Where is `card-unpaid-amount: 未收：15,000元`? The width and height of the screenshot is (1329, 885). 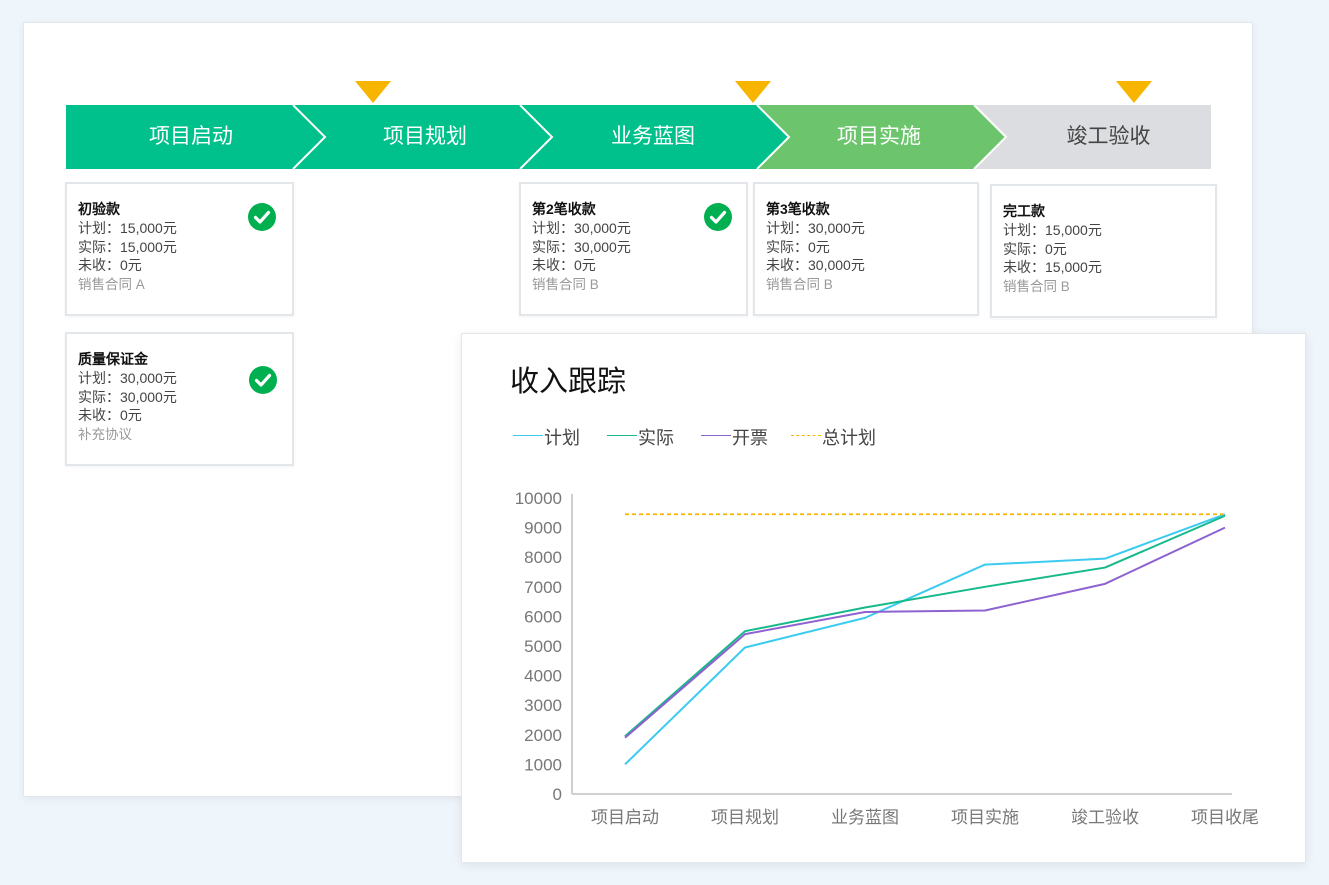 card-unpaid-amount: 未收：15,000元 is located at coordinates (1052, 267).